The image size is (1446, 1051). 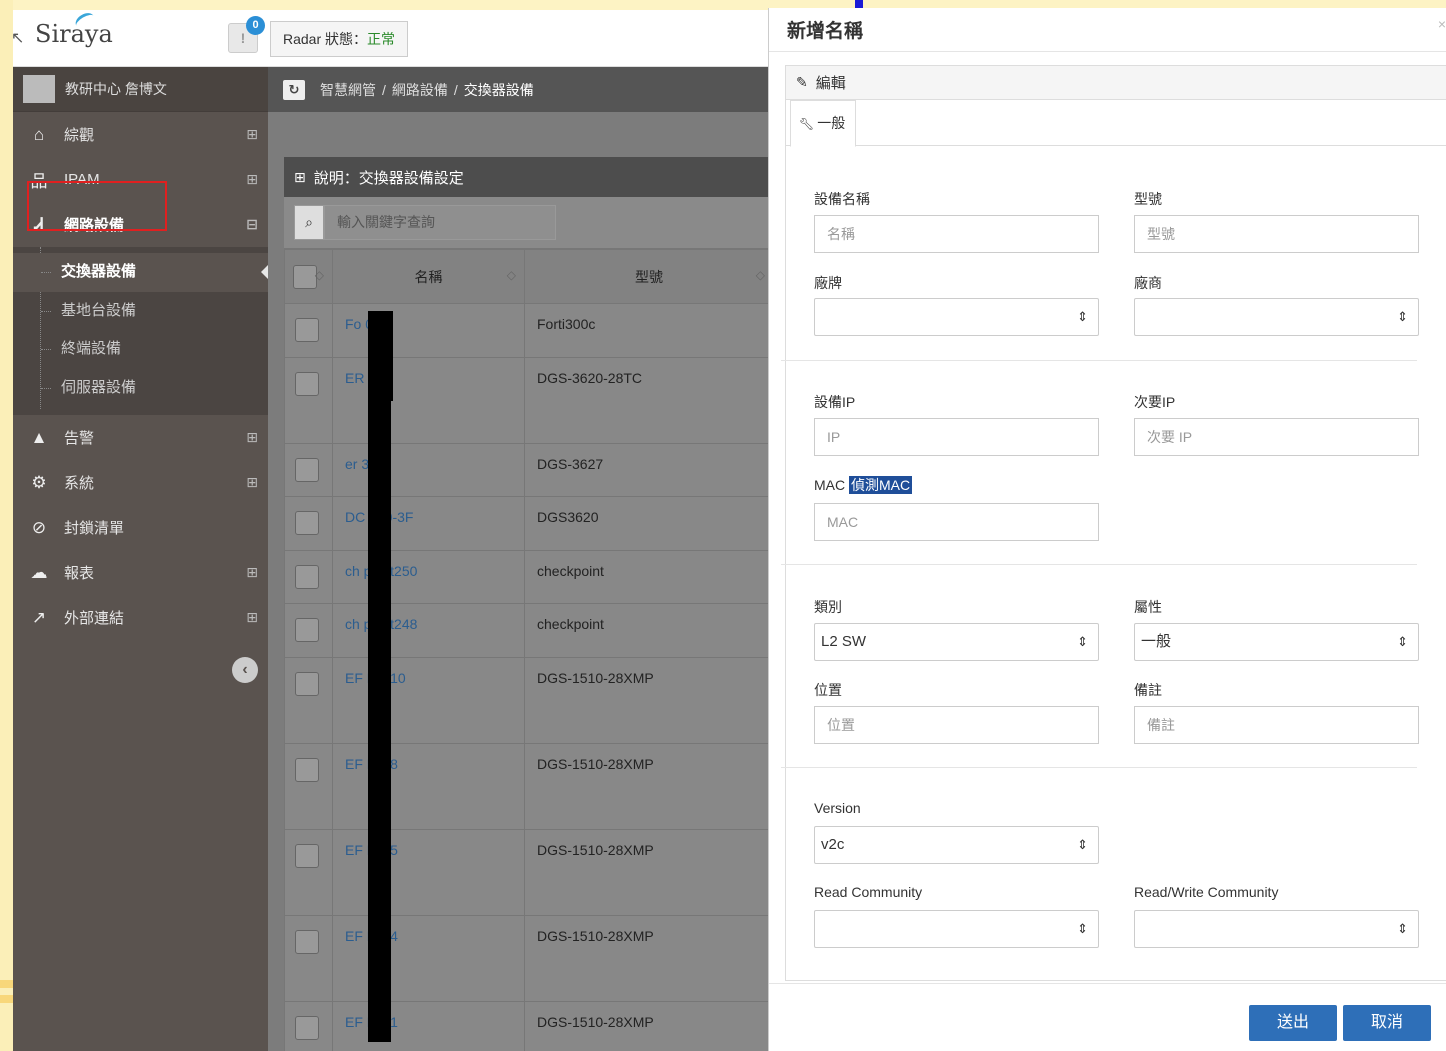 What do you see at coordinates (1276, 929) in the screenshot?
I see `rw-community-select: ⇕` at bounding box center [1276, 929].